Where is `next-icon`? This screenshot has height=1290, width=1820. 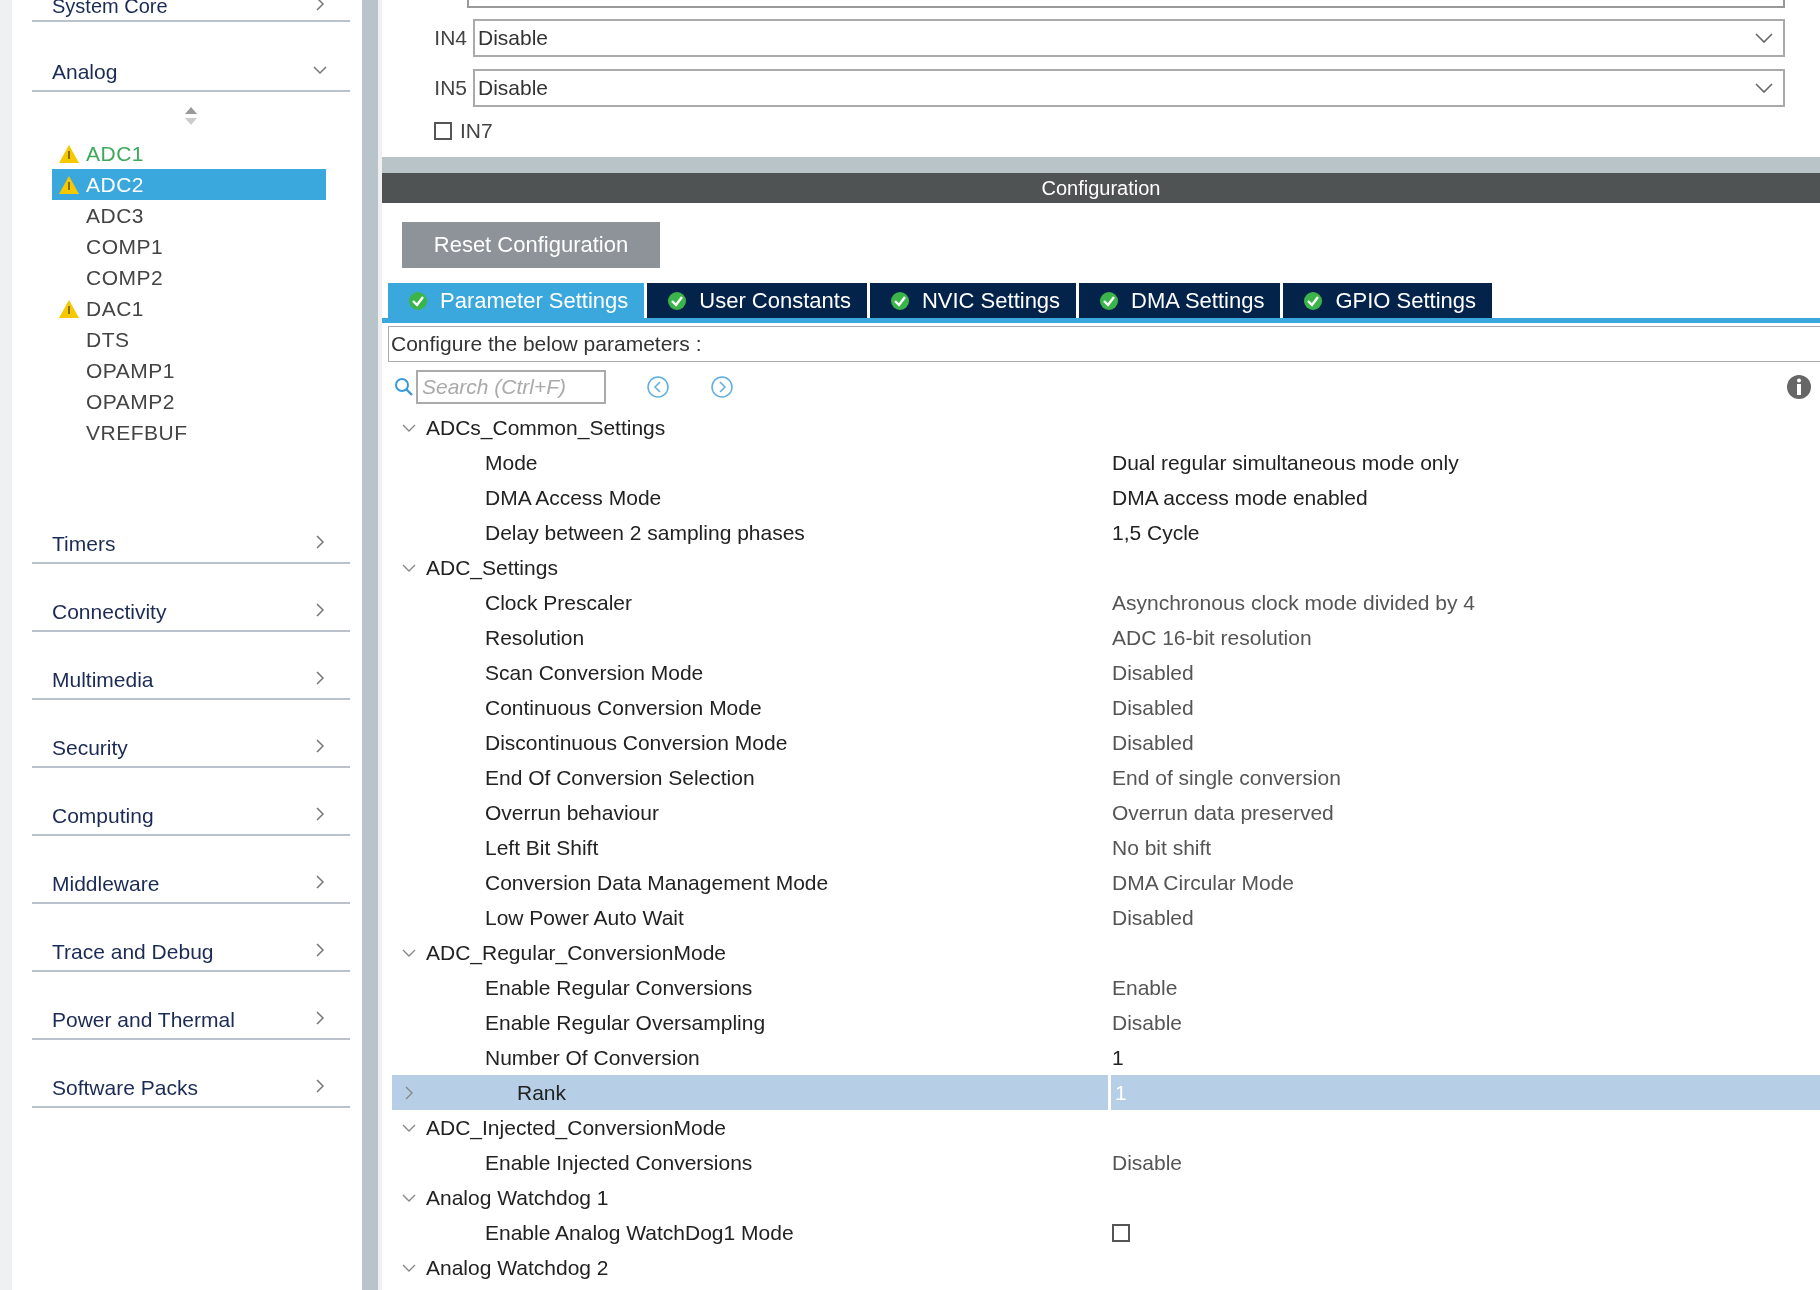
next-icon is located at coordinates (722, 387).